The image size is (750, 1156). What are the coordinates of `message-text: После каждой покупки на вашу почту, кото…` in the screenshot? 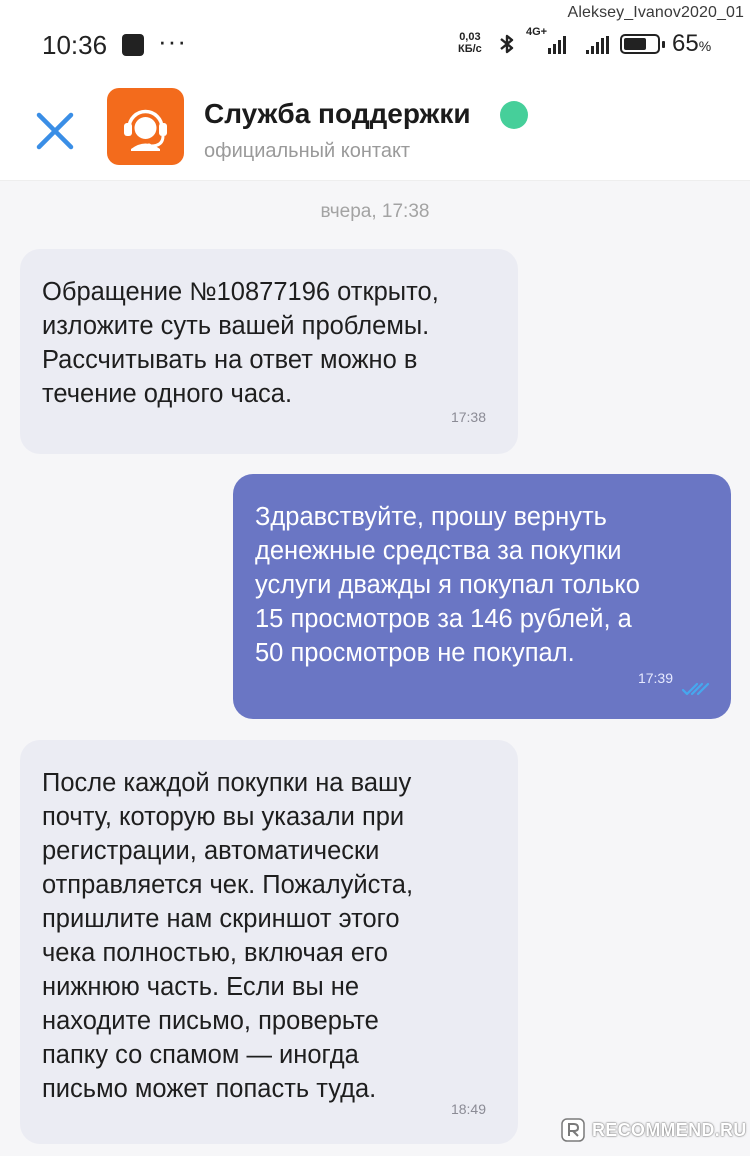 It's located at (228, 936).